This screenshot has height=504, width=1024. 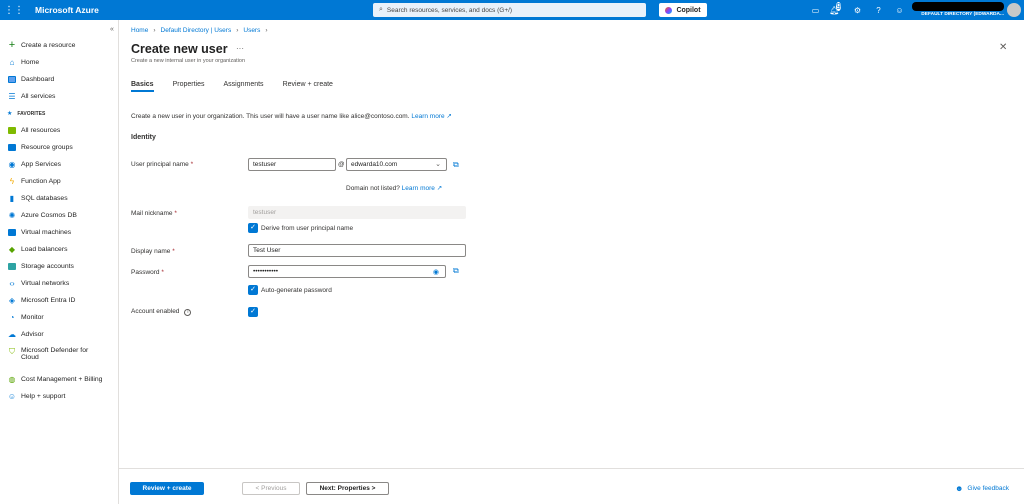 I want to click on sidebar-item-virtual-machines: Virtual machines, so click(x=62, y=232).